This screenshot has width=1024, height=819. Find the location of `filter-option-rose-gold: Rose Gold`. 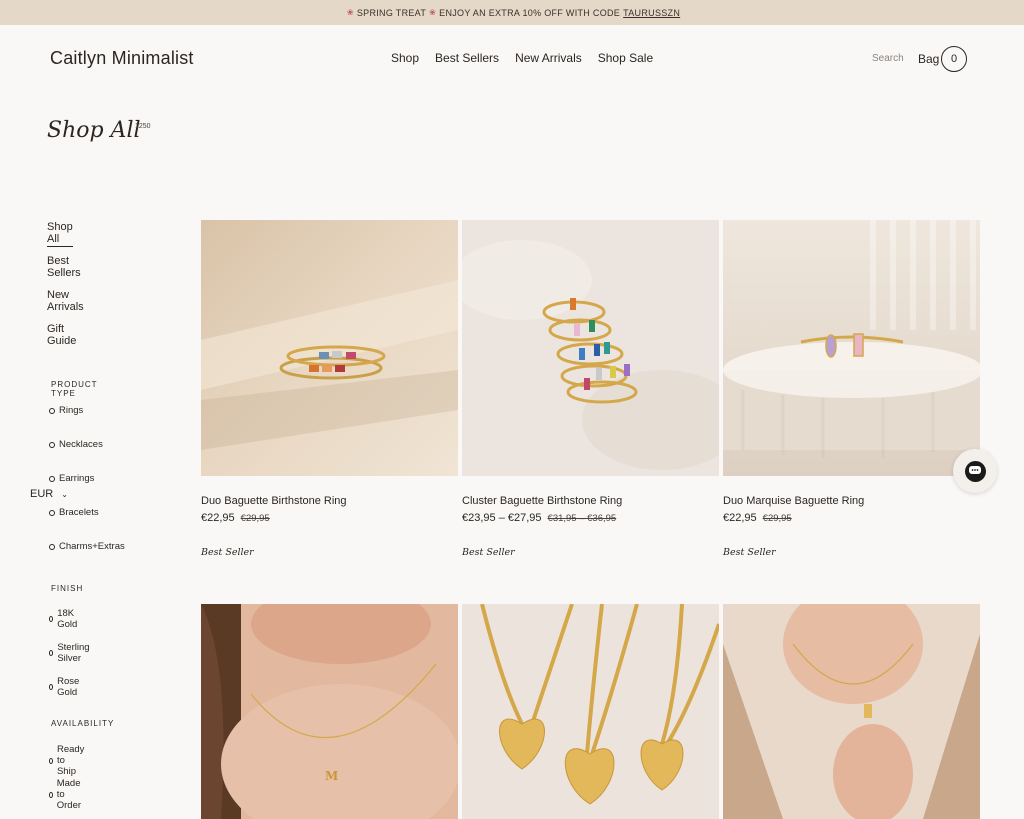

filter-option-rose-gold: Rose Gold is located at coordinates (65, 687).